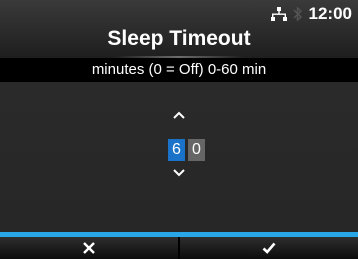 Image resolution: width=358 pixels, height=259 pixels. Describe the element at coordinates (179, 70) in the screenshot. I see `range-hint: minutes (0 = Off) 0-60 min` at that location.